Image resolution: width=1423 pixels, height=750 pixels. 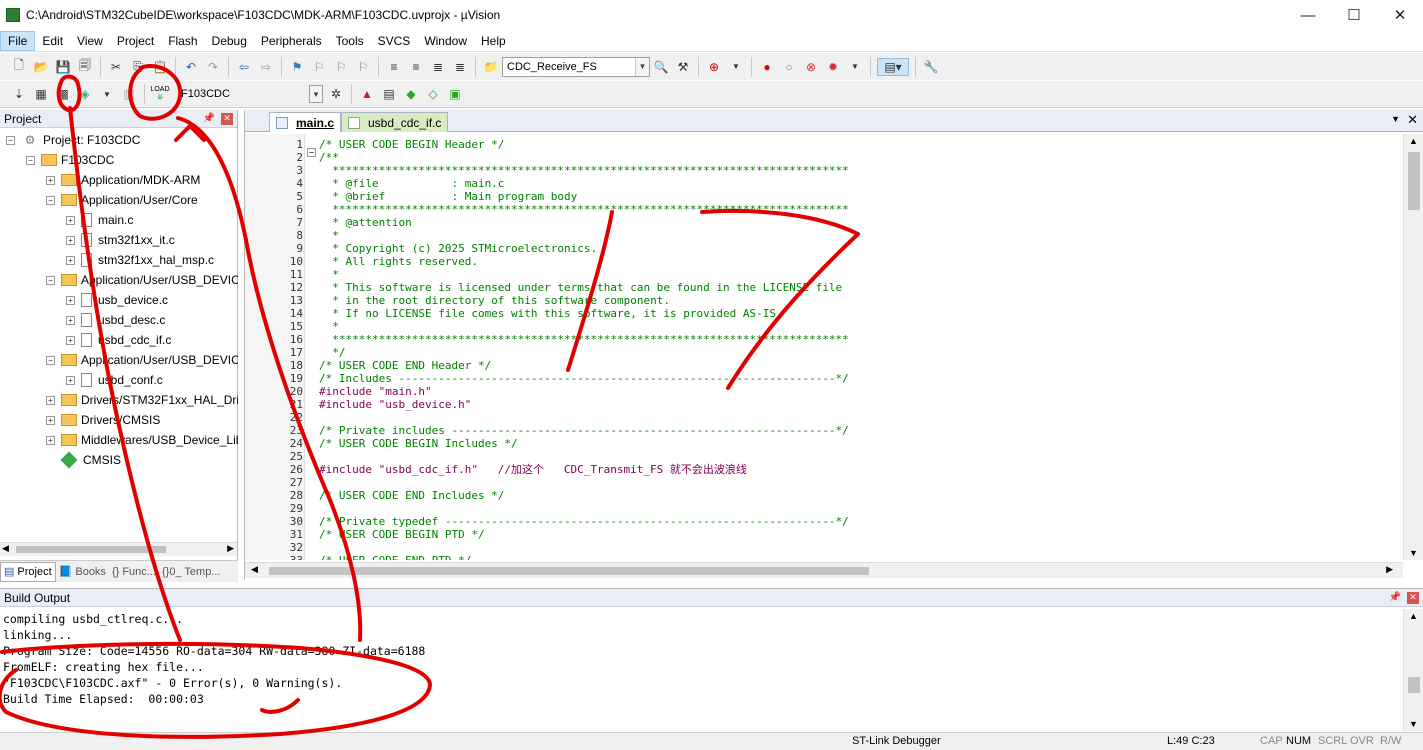 I want to click on disable-all-breakpoints-icon: ⊗, so click(x=811, y=67).